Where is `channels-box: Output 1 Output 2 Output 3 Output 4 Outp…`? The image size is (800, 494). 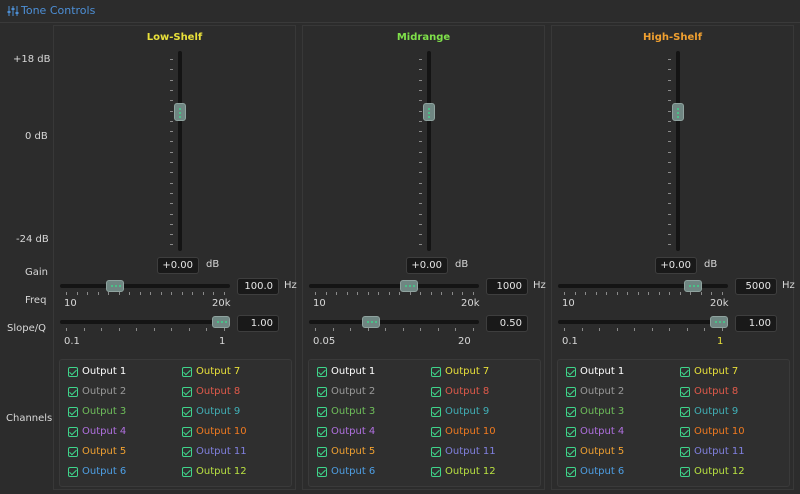
channels-box: Output 1 Output 2 Output 3 Output 4 Outp… is located at coordinates (673, 423).